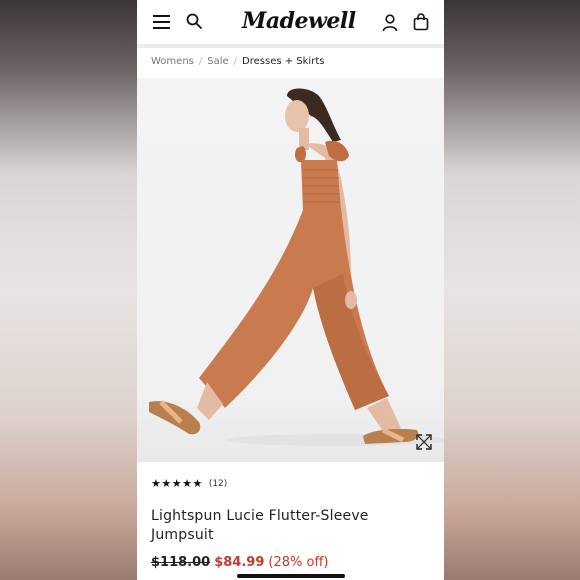 The width and height of the screenshot is (580, 580). What do you see at coordinates (421, 22) in the screenshot?
I see `shopping-bag-icon` at bounding box center [421, 22].